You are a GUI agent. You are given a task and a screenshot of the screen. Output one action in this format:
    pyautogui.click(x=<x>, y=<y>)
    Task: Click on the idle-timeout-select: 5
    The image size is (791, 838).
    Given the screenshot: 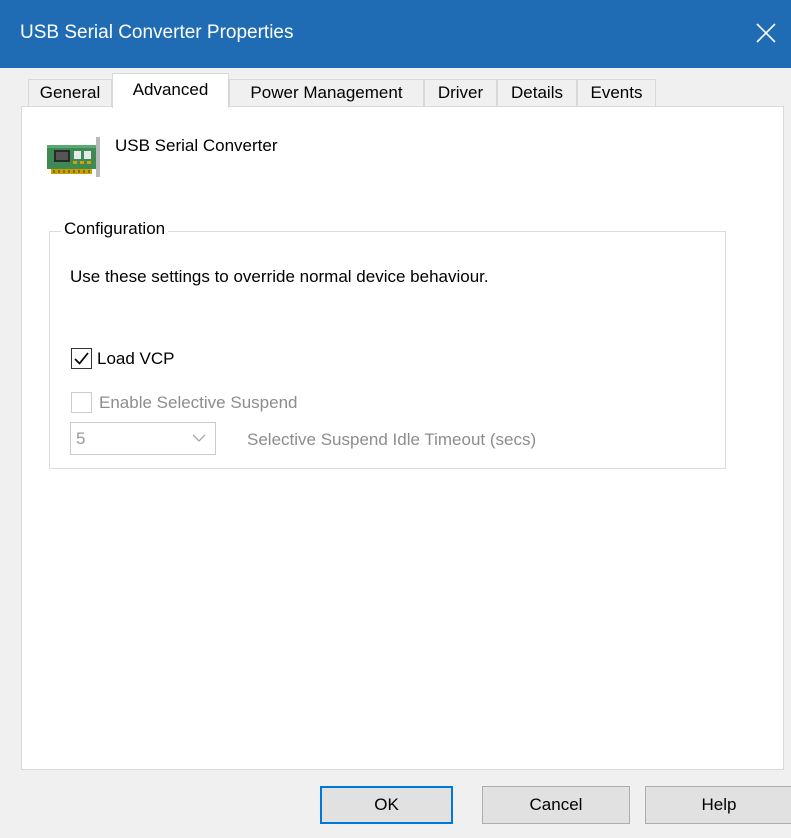 What is the action you would take?
    pyautogui.click(x=143, y=438)
    